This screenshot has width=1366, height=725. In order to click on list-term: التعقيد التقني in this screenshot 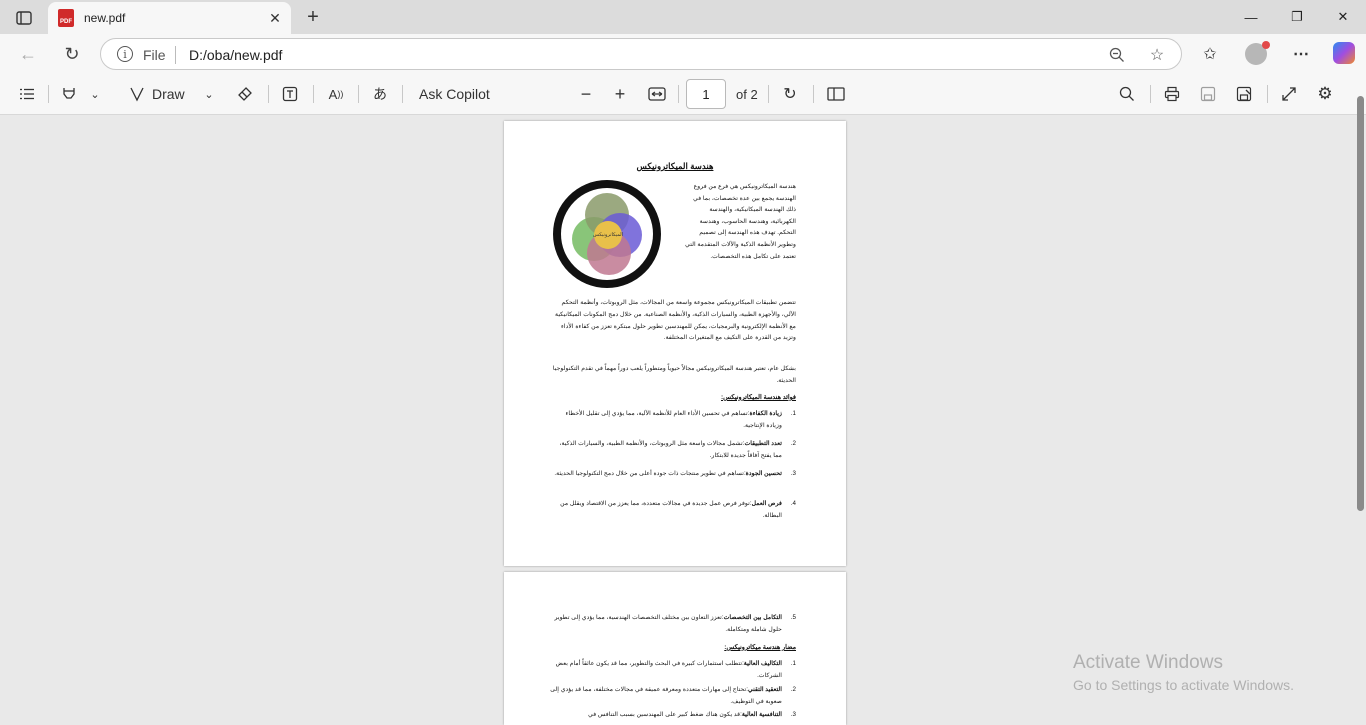, I will do `click(764, 689)`.